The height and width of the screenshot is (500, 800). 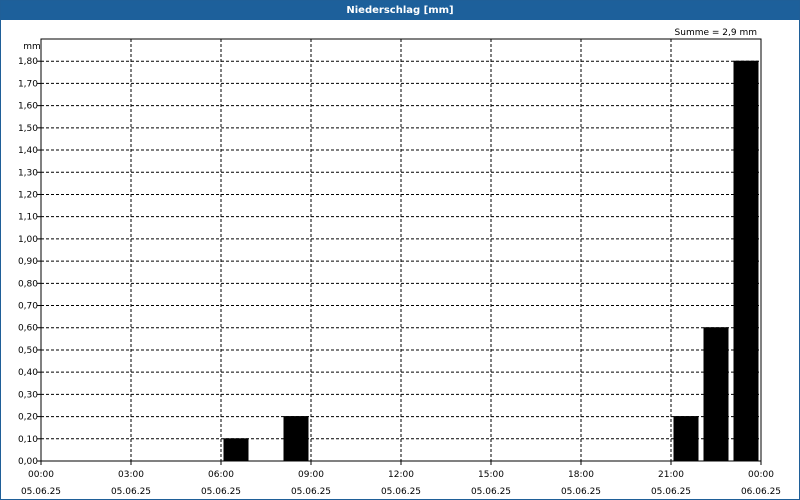 What do you see at coordinates (761, 492) in the screenshot?
I see `x-tick-label-date: 06.06.25` at bounding box center [761, 492].